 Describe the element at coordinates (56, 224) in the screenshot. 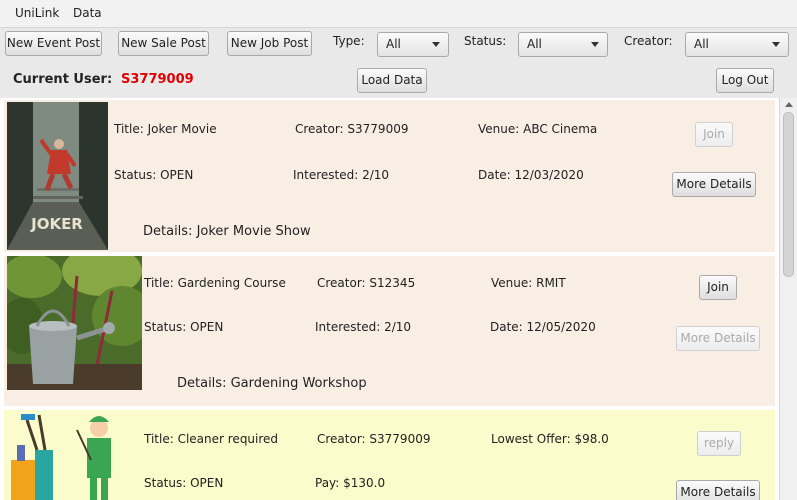

I see `poster-title: JOKER` at that location.